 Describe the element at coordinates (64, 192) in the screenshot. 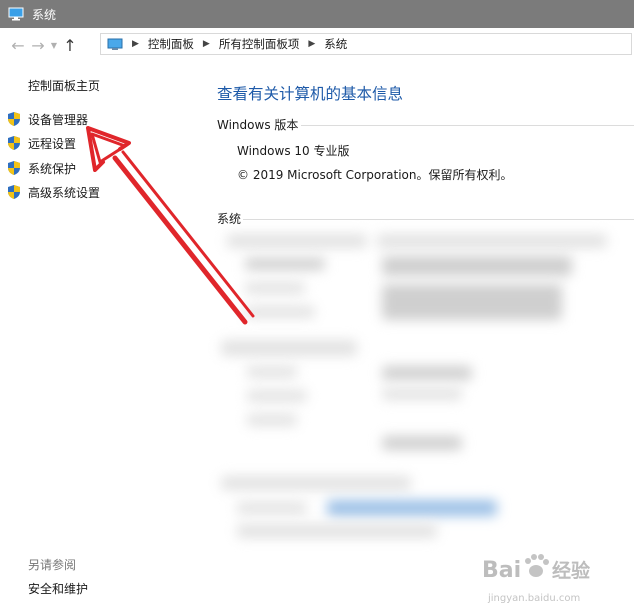

I see `sidebar-item-label: 高级系统设置` at that location.